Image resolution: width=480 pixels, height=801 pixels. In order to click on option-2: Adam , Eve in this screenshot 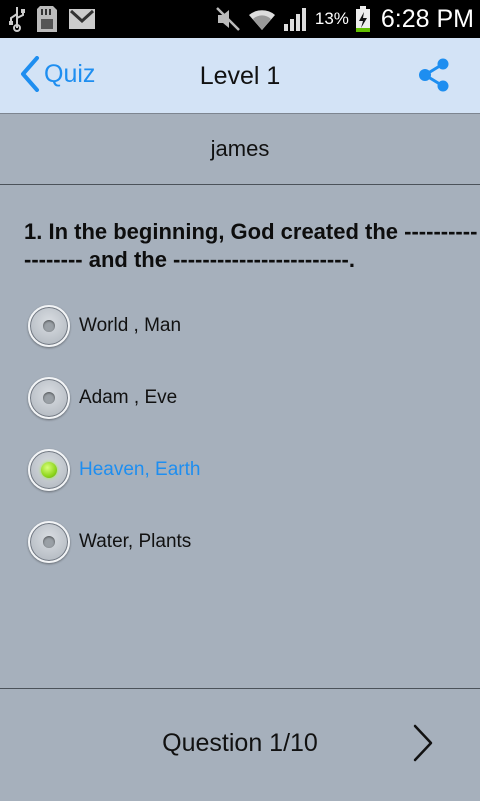, I will do `click(102, 398)`.